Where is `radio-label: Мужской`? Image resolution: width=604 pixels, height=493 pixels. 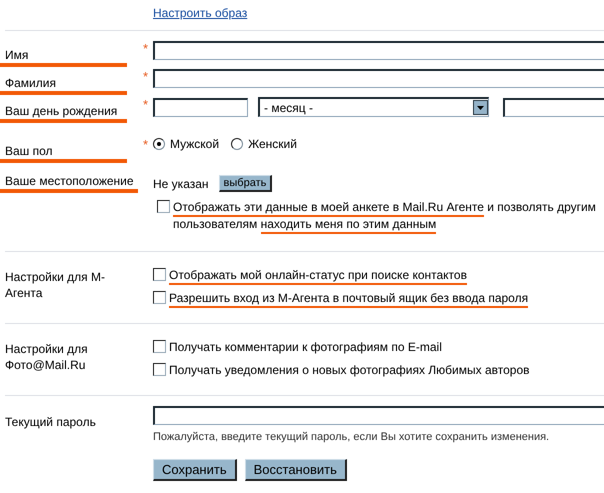
radio-label: Мужской is located at coordinates (195, 144).